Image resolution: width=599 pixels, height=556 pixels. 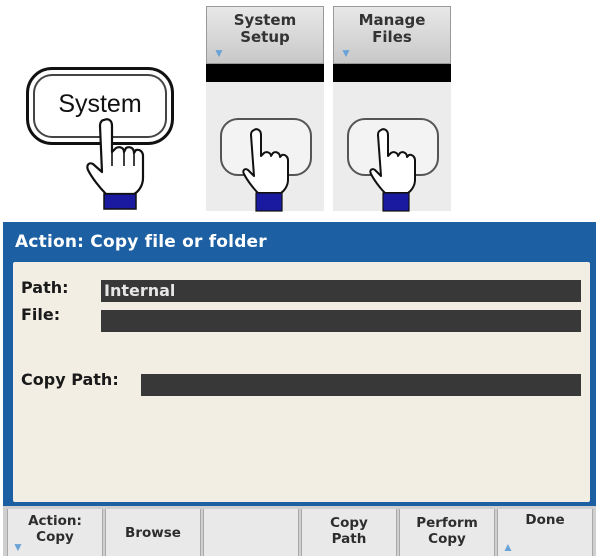 I want to click on softkey-label: Manage Files, so click(x=392, y=28).